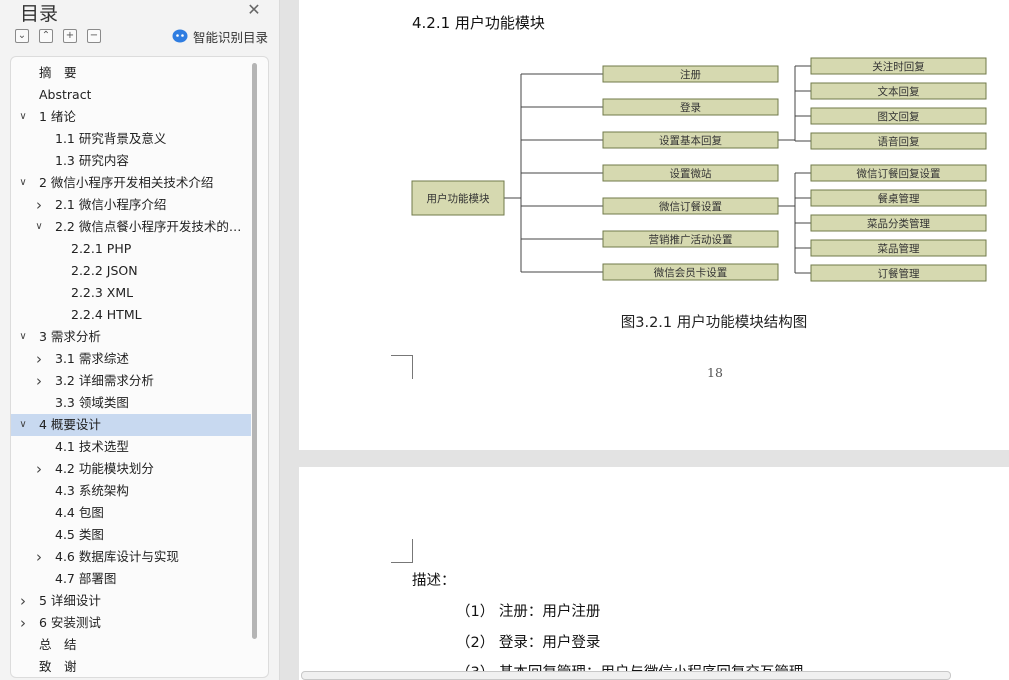  I want to click on collapse-all-icon: ⌄, so click(22, 36).